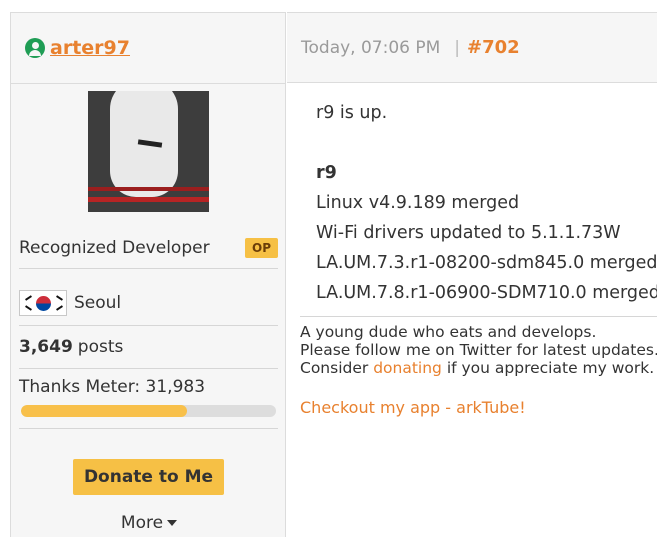 This screenshot has height=537, width=657. What do you see at coordinates (148, 151) in the screenshot?
I see `avatar` at bounding box center [148, 151].